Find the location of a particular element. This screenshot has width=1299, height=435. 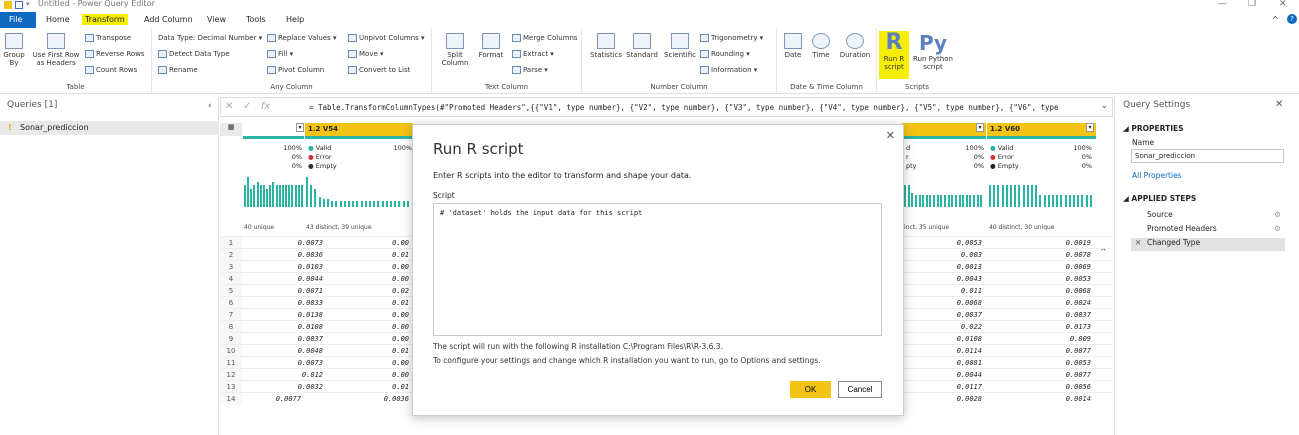

table-cell: 0.0078 is located at coordinates (1039, 254).